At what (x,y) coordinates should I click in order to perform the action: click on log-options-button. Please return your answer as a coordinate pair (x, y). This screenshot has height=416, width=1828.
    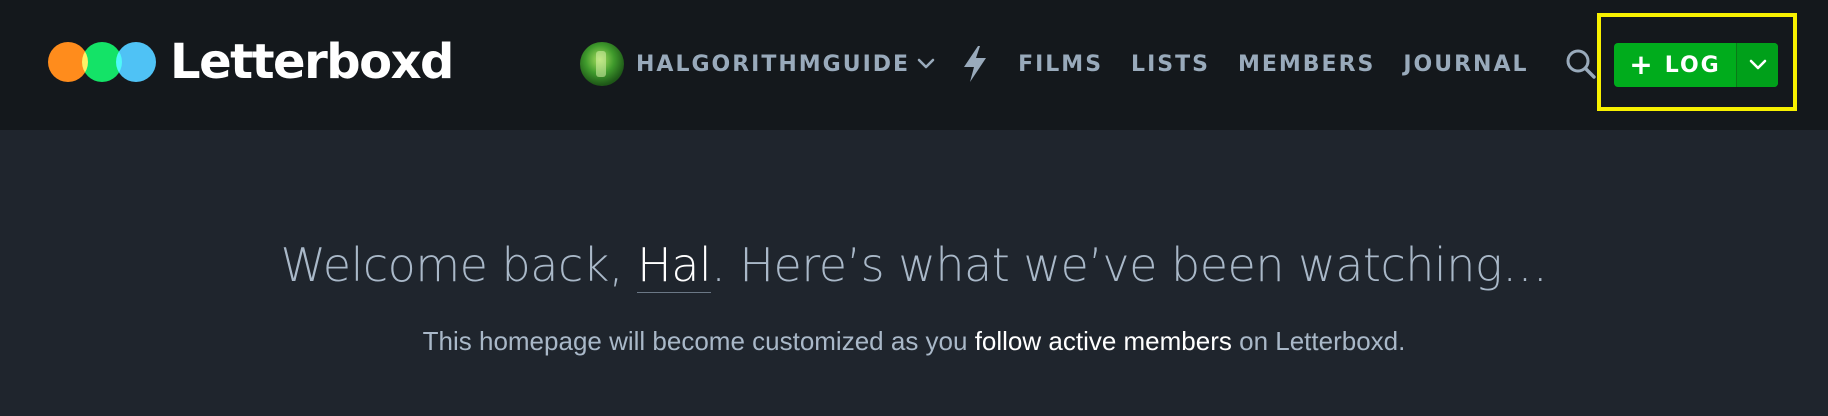
    Looking at the image, I should click on (1757, 65).